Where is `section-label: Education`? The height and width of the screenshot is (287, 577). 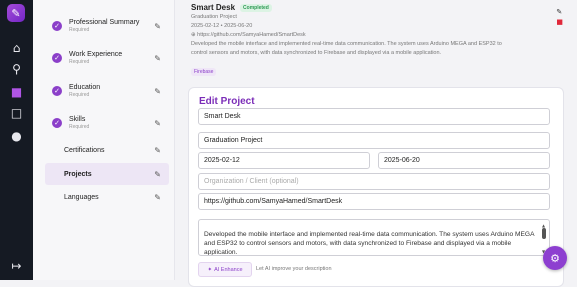 section-label: Education is located at coordinates (85, 87).